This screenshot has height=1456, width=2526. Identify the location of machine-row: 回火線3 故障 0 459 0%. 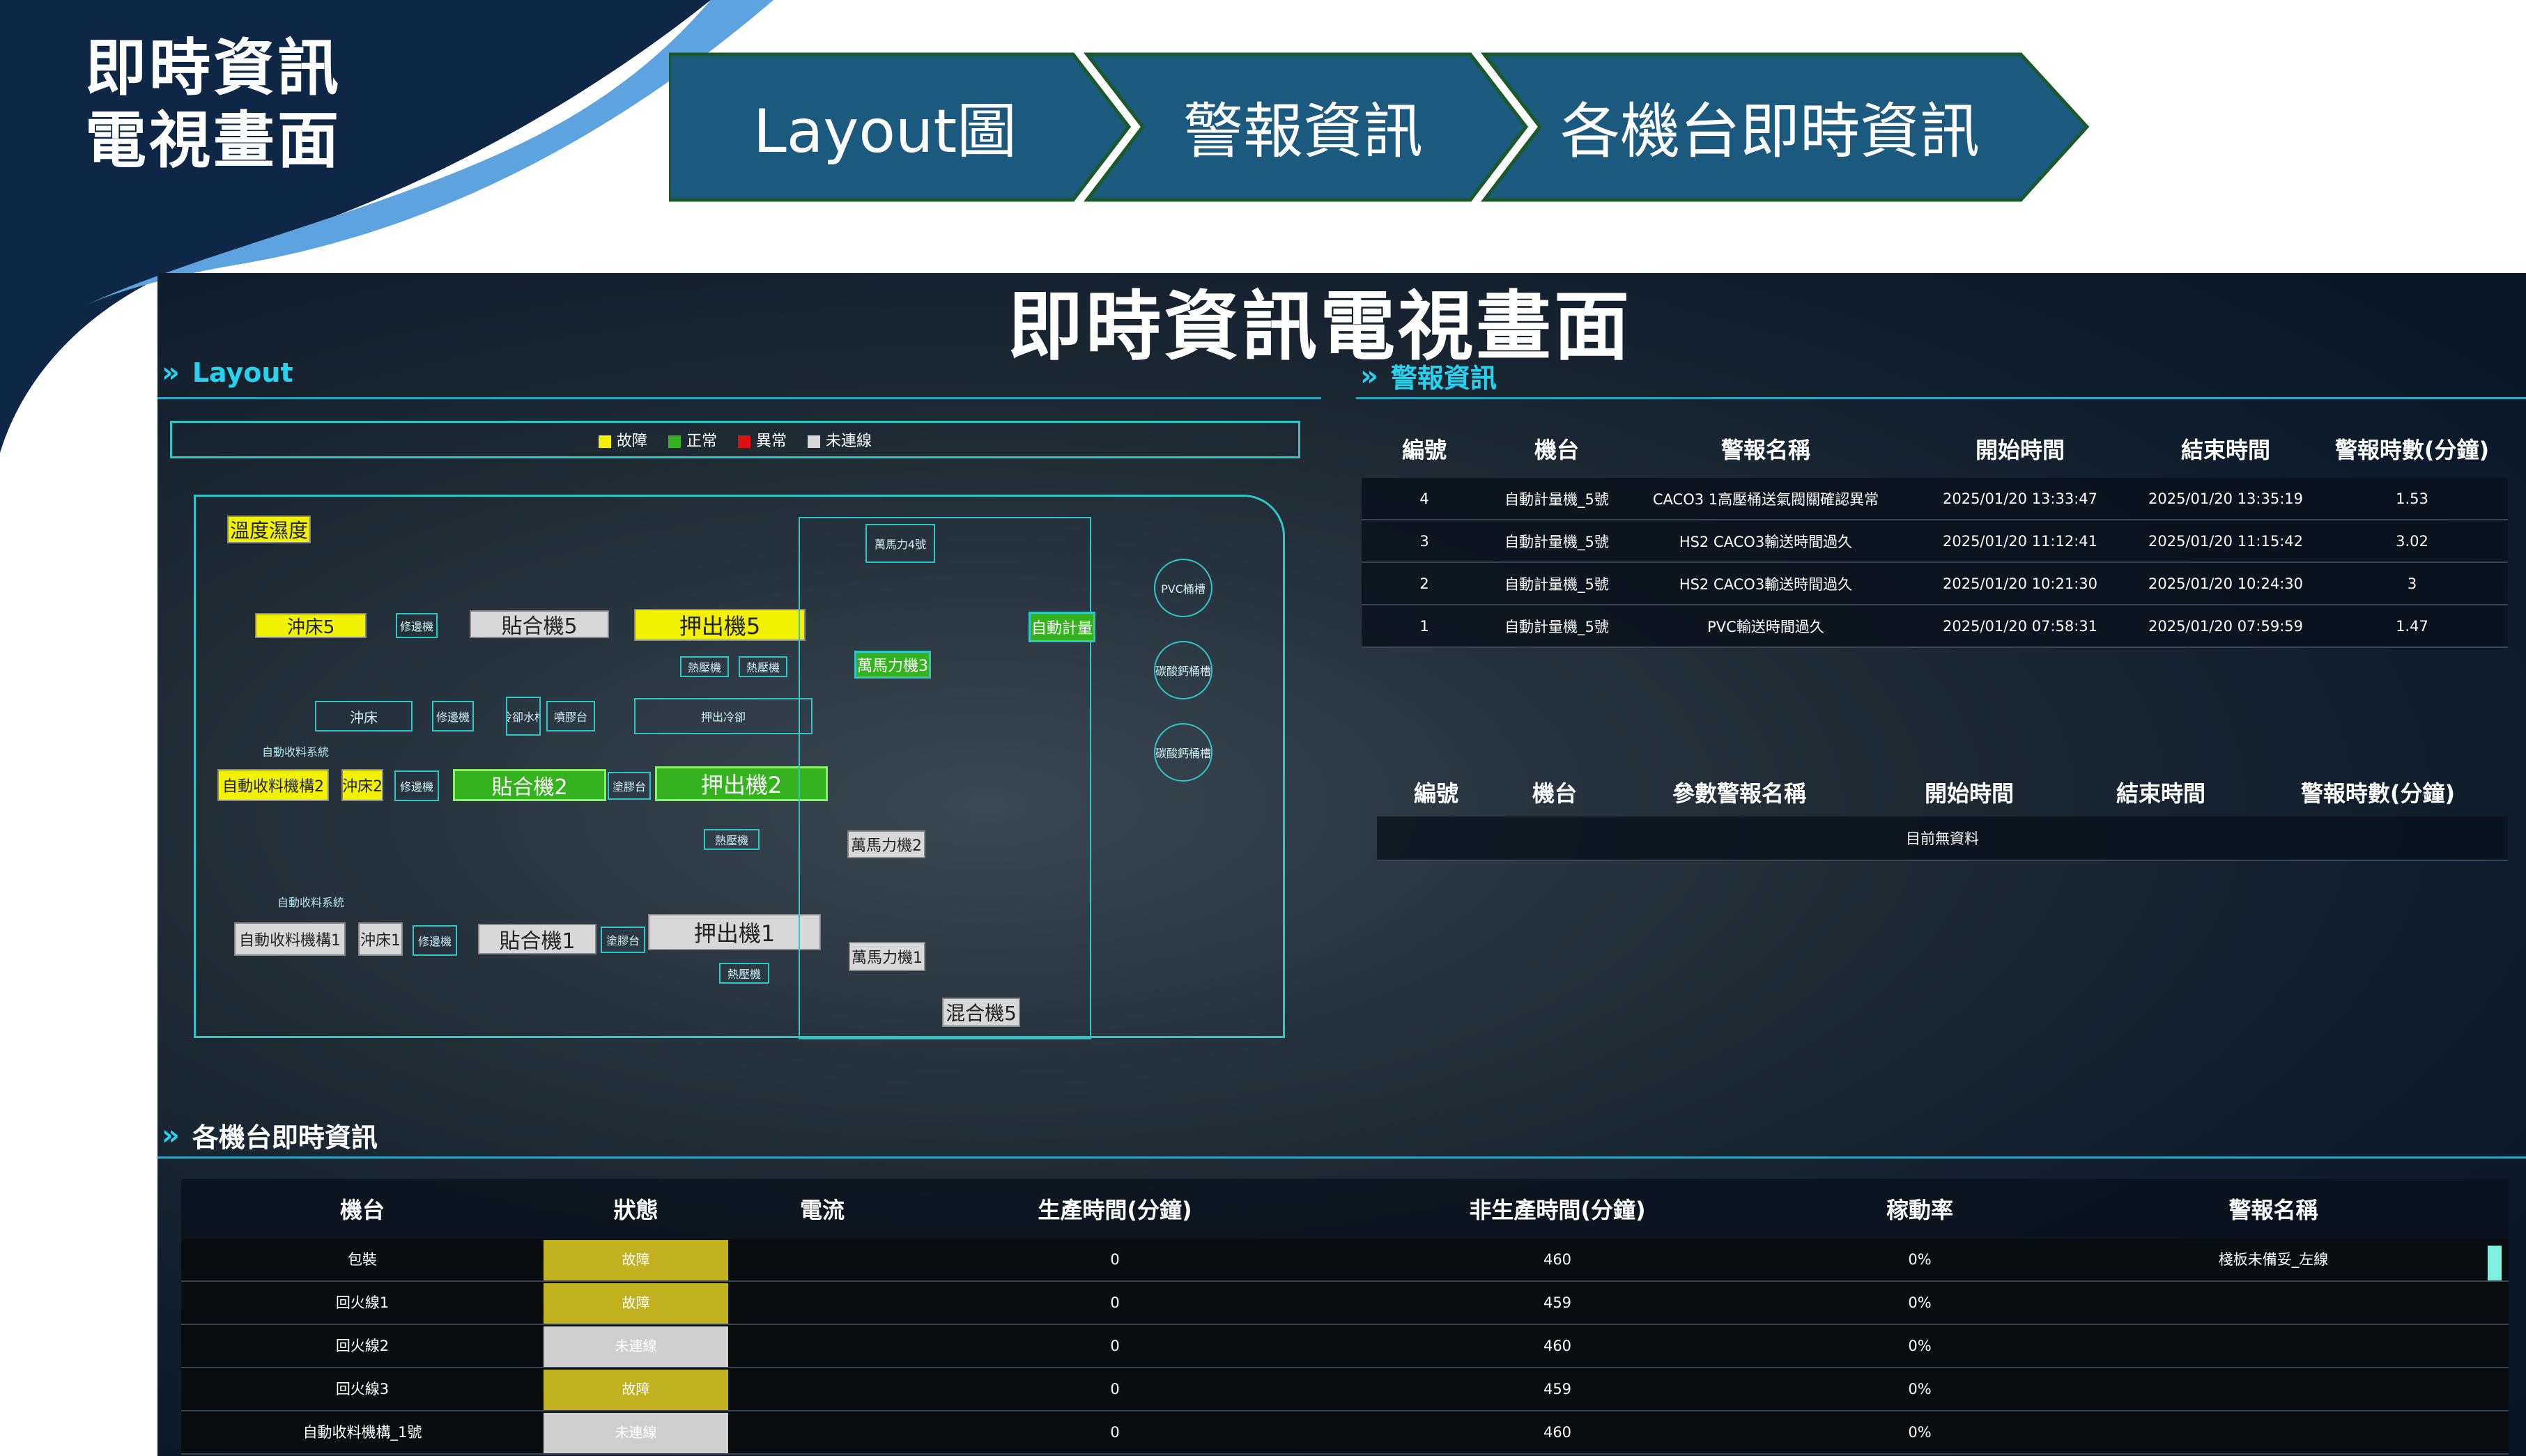
(1345, 1389).